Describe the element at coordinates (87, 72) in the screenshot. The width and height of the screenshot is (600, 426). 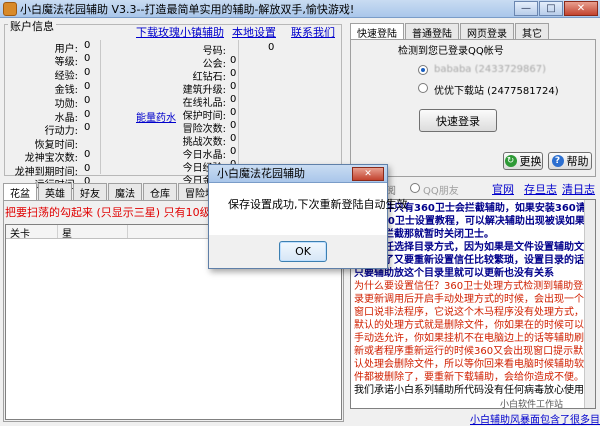
I see `exp-value: 0` at that location.